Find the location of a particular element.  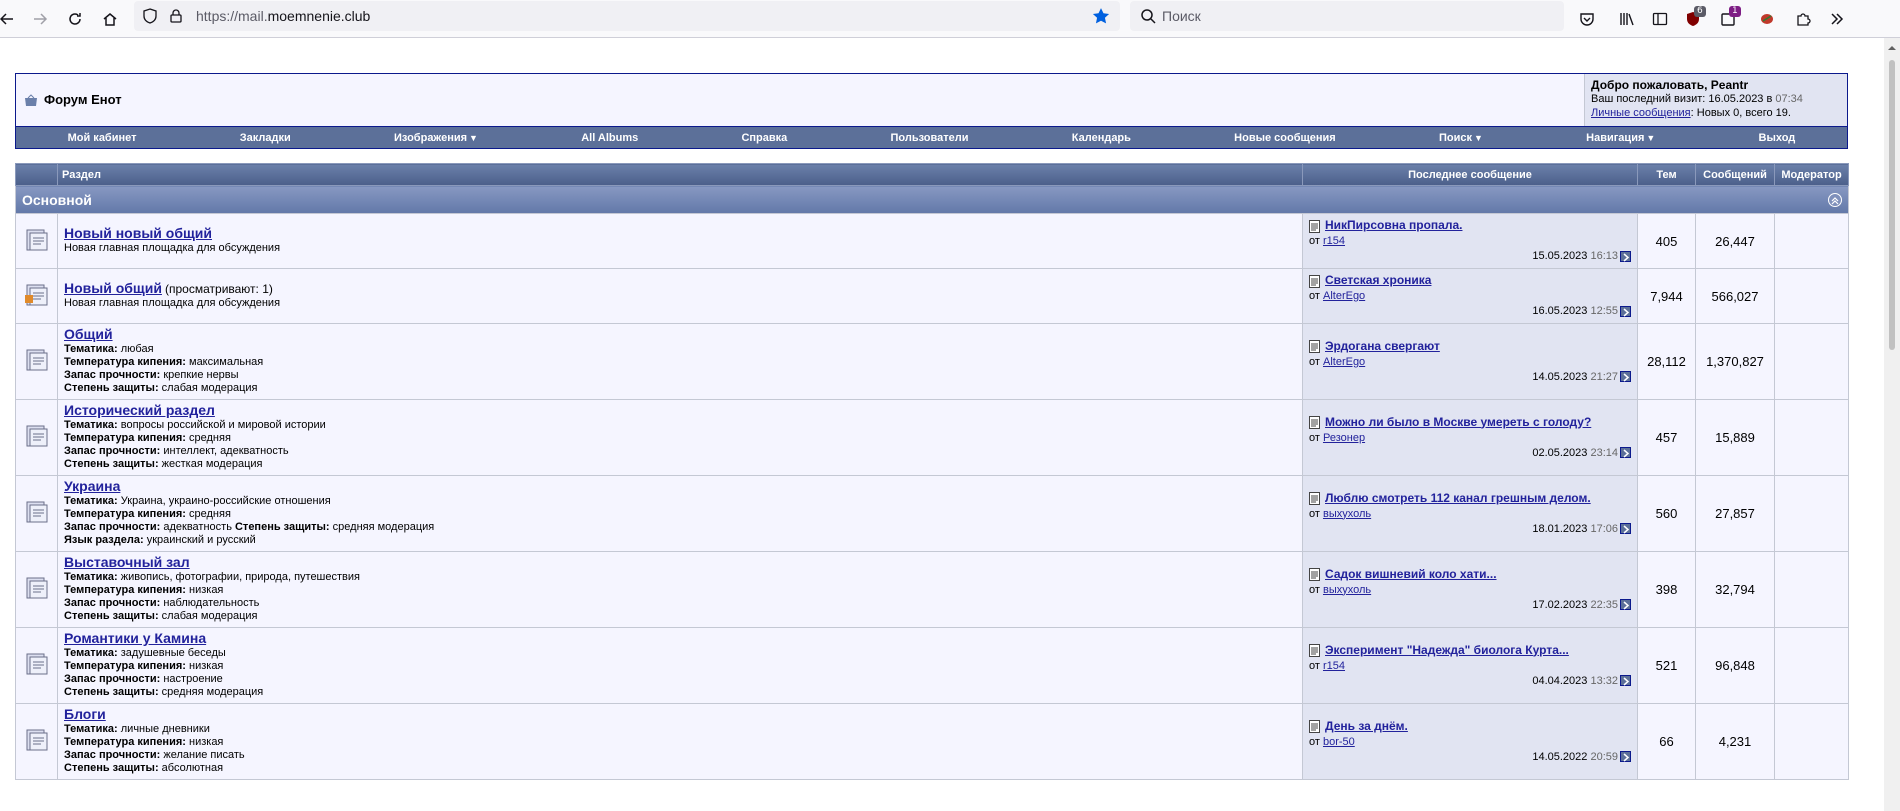

forward-button is located at coordinates (40, 19).